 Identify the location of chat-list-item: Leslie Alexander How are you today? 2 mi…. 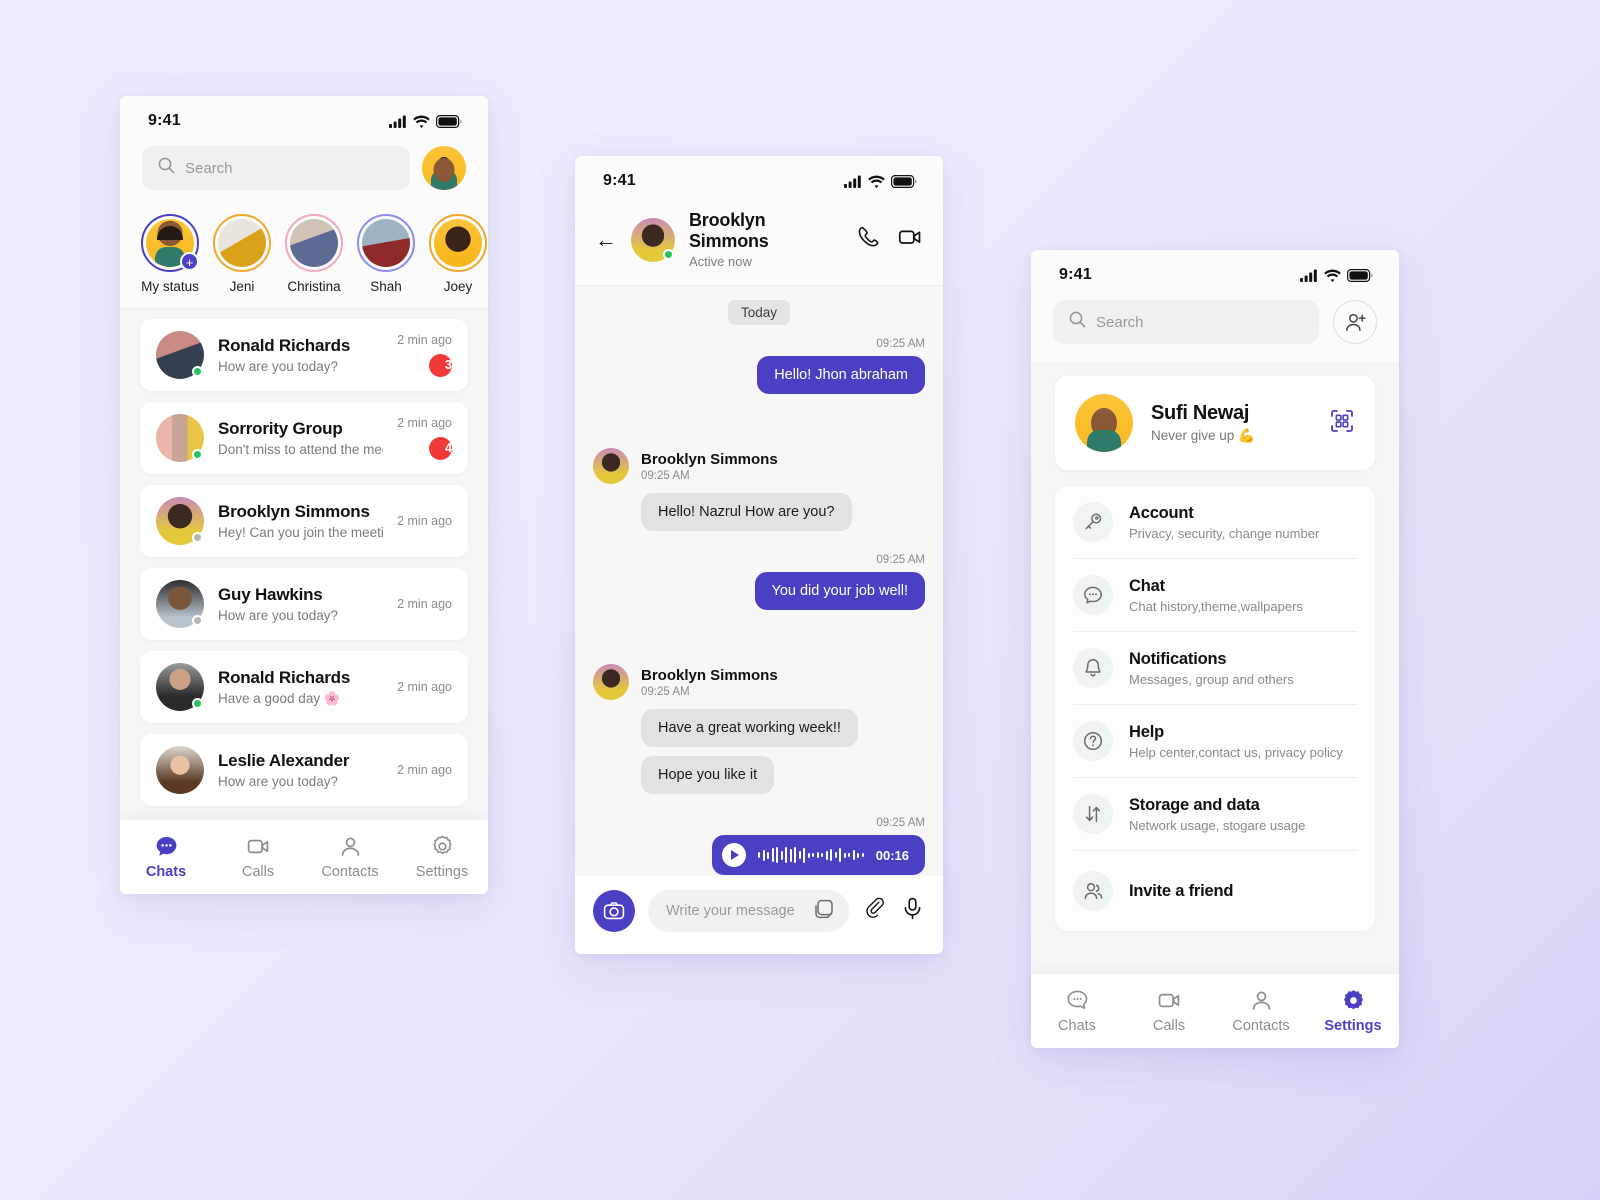
(304, 770).